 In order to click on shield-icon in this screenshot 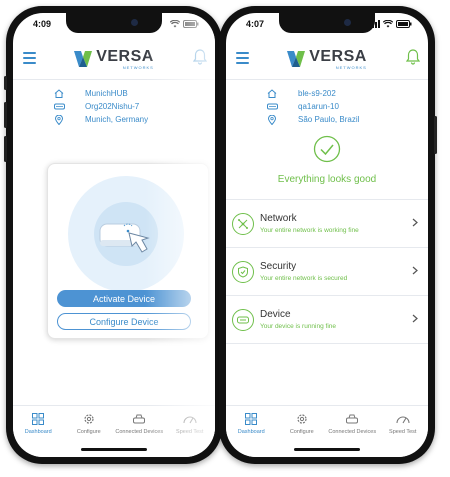, I will do `click(243, 271)`.